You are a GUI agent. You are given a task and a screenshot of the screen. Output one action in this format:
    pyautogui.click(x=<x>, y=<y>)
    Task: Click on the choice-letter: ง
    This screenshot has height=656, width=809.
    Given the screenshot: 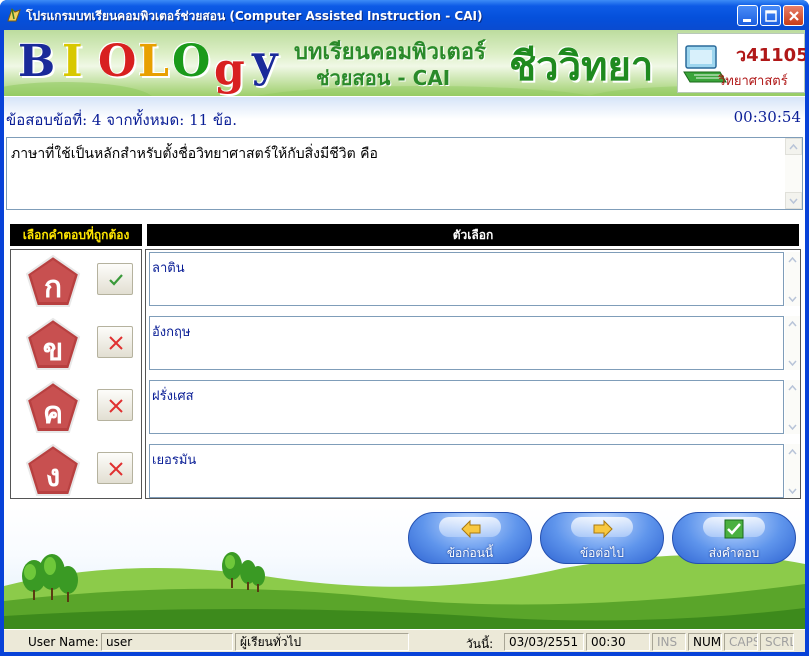 What is the action you would take?
    pyautogui.click(x=53, y=476)
    